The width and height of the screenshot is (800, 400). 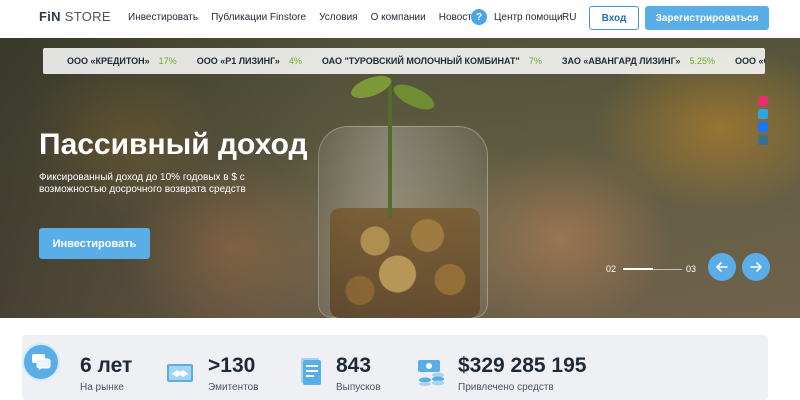 I want to click on money-icon, so click(x=431, y=373).